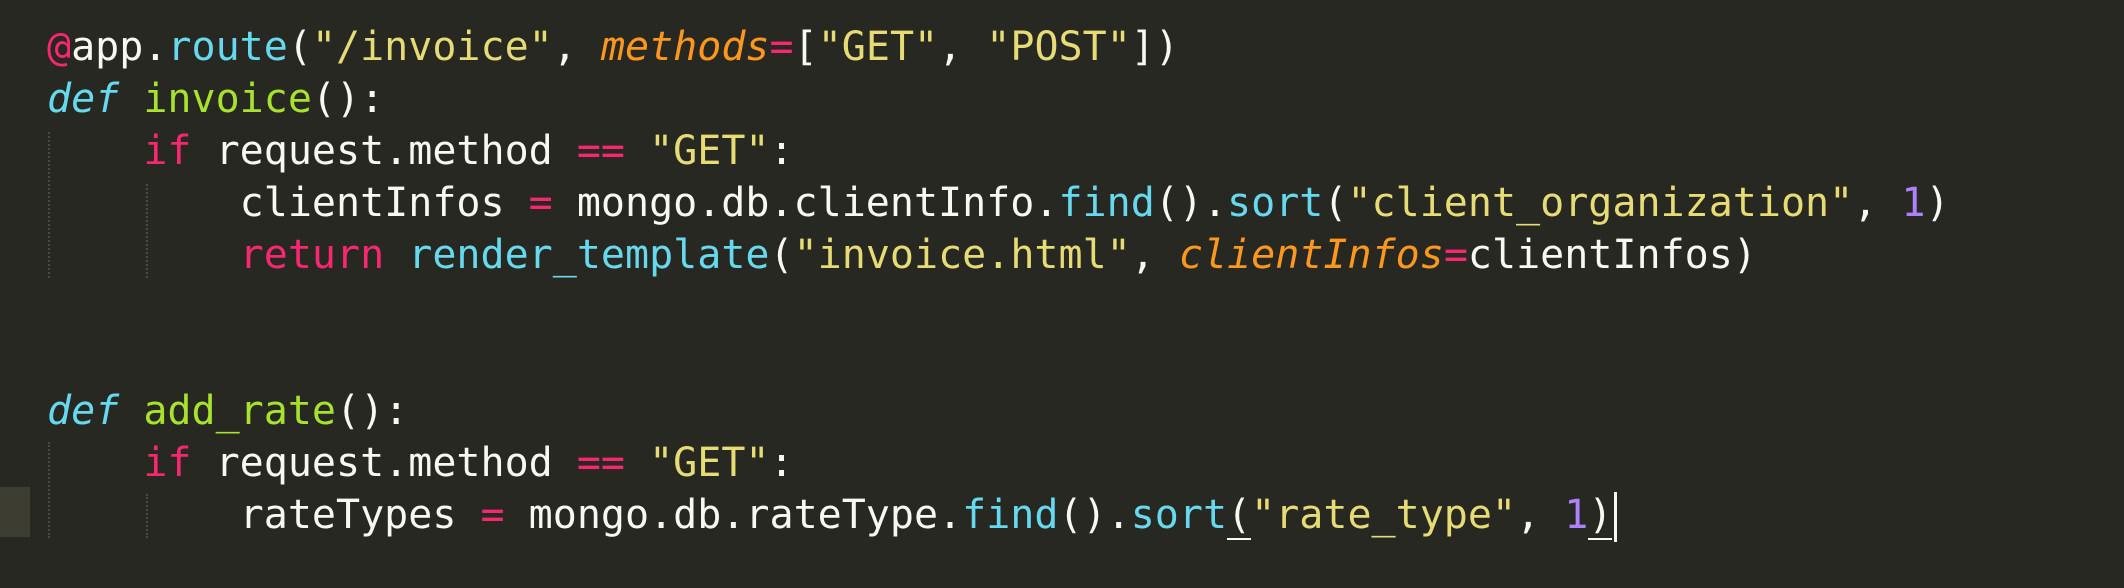 The width and height of the screenshot is (2124, 588). I want to click on string-literal: "invoice.html", so click(962, 255).